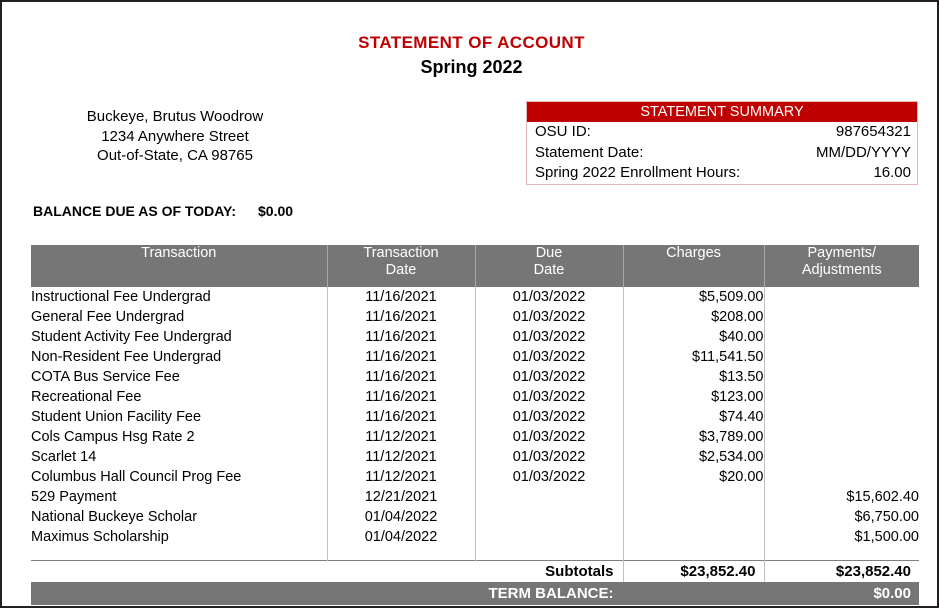  Describe the element at coordinates (105, 377) in the screenshot. I see `cell-description: COTA Bus Service Fee` at that location.